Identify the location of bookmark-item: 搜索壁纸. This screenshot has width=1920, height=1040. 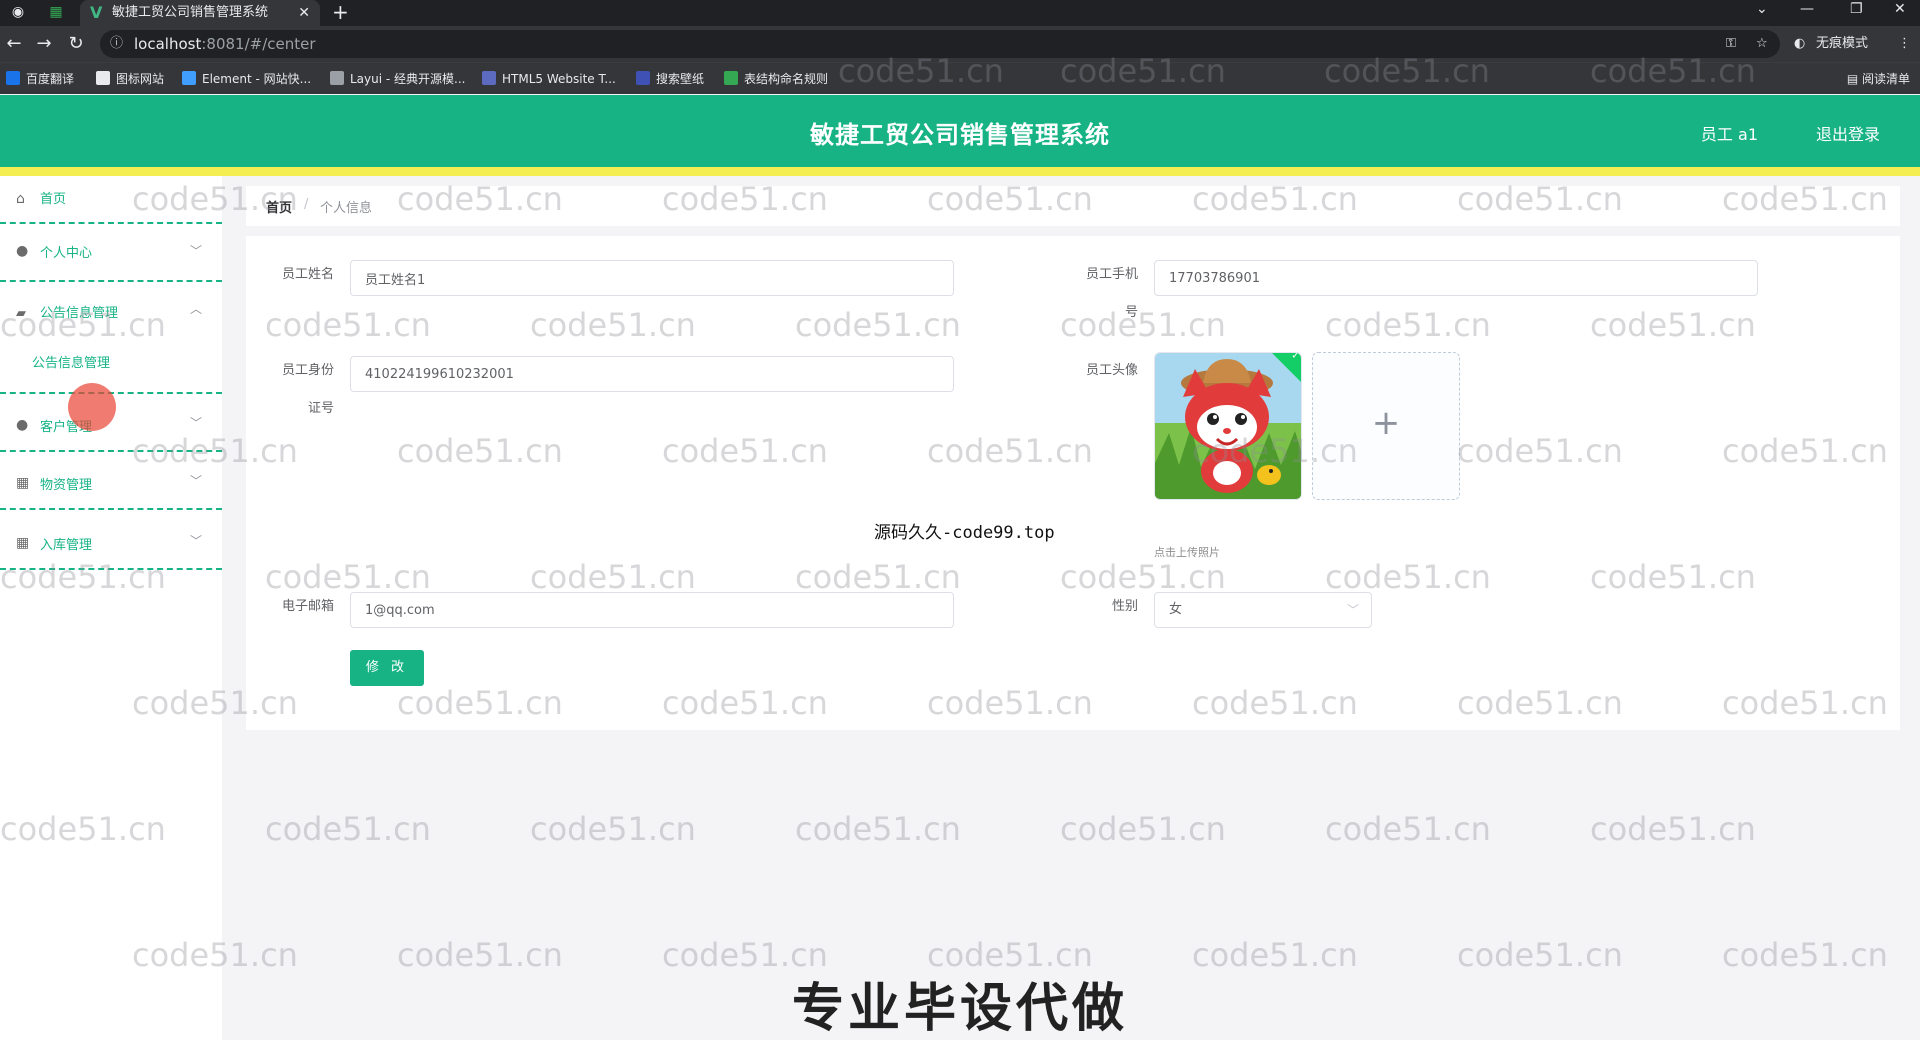
(670, 79).